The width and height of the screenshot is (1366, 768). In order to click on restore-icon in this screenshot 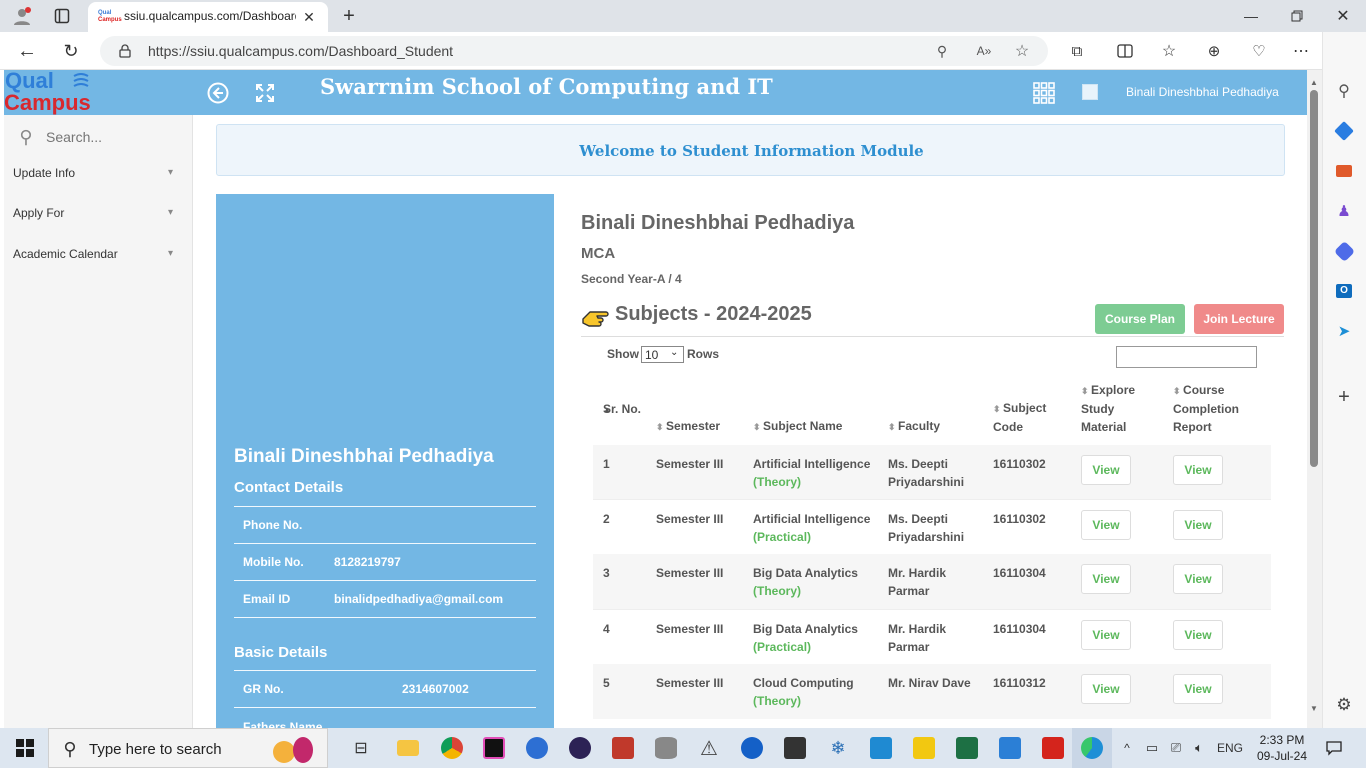, I will do `click(1297, 16)`.